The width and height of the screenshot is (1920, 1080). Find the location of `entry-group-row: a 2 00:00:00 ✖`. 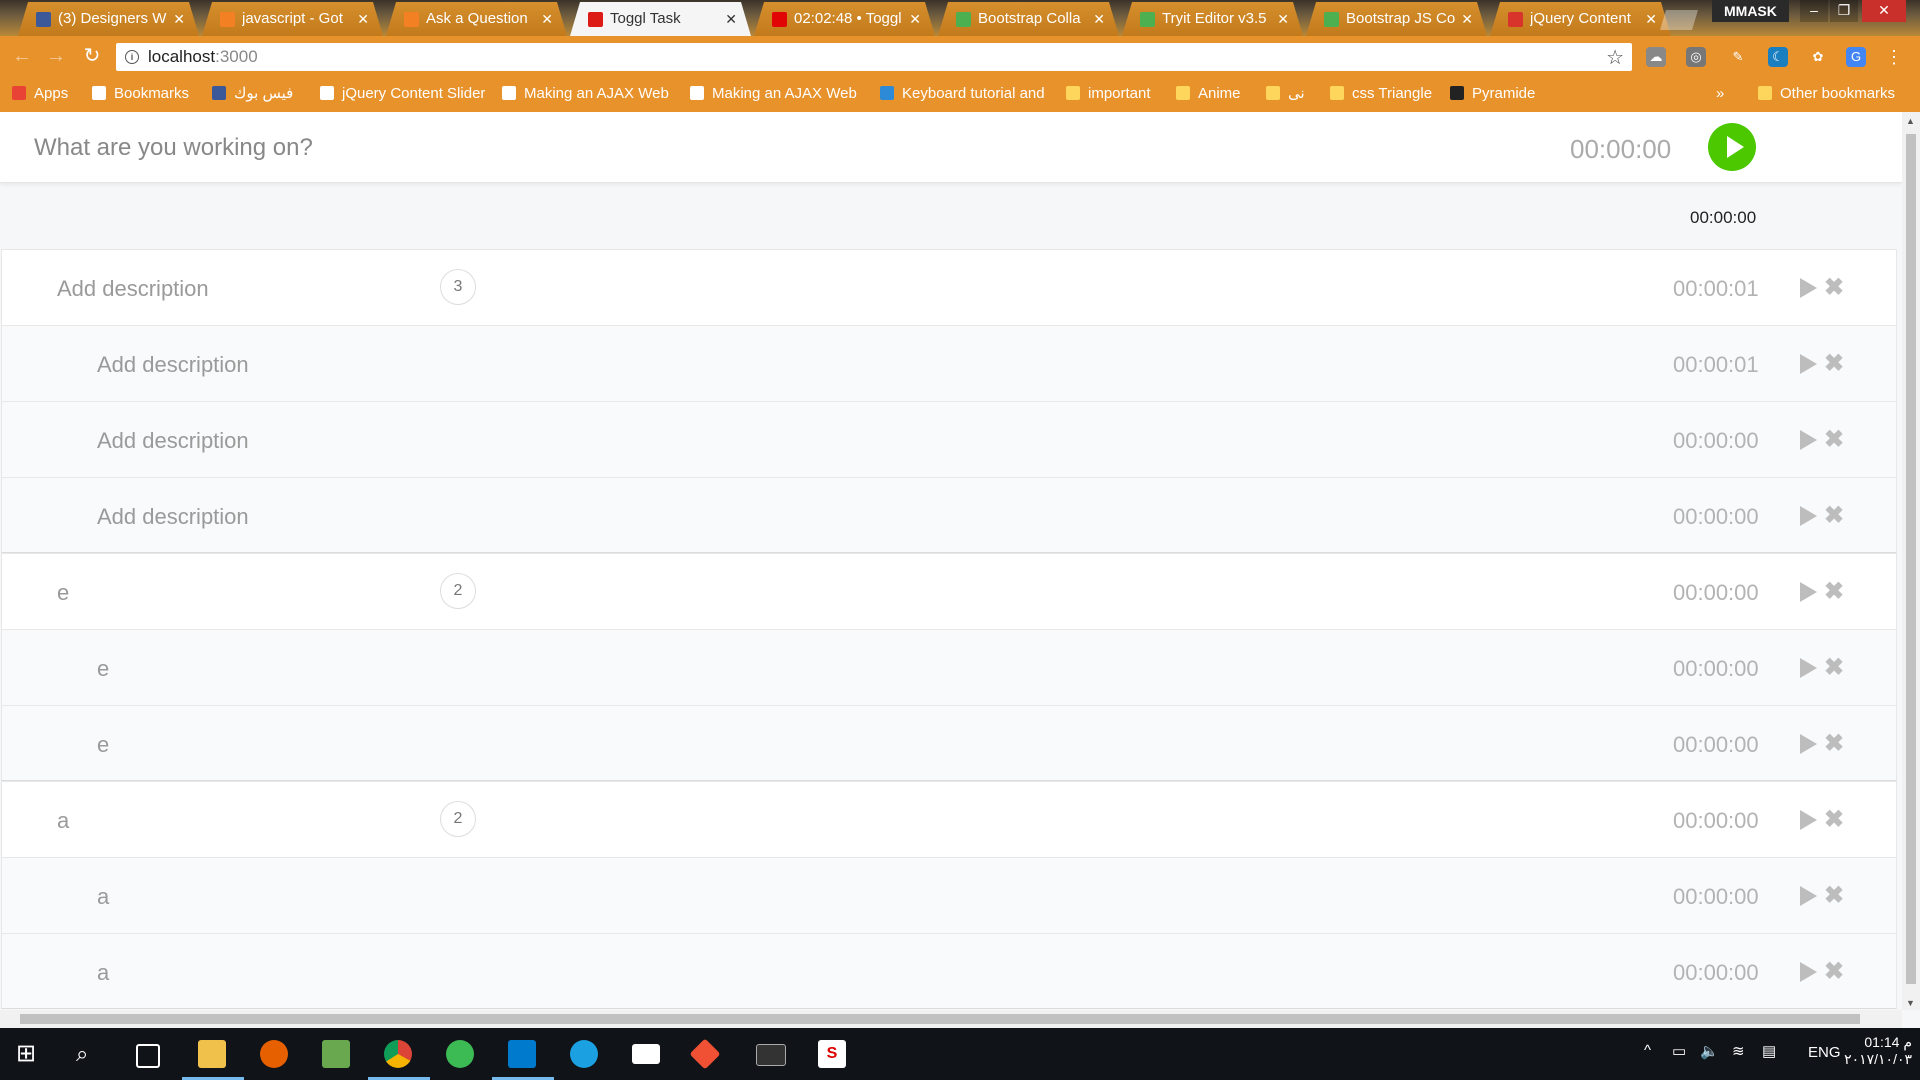

entry-group-row: a 2 00:00:00 ✖ is located at coordinates (949, 819).